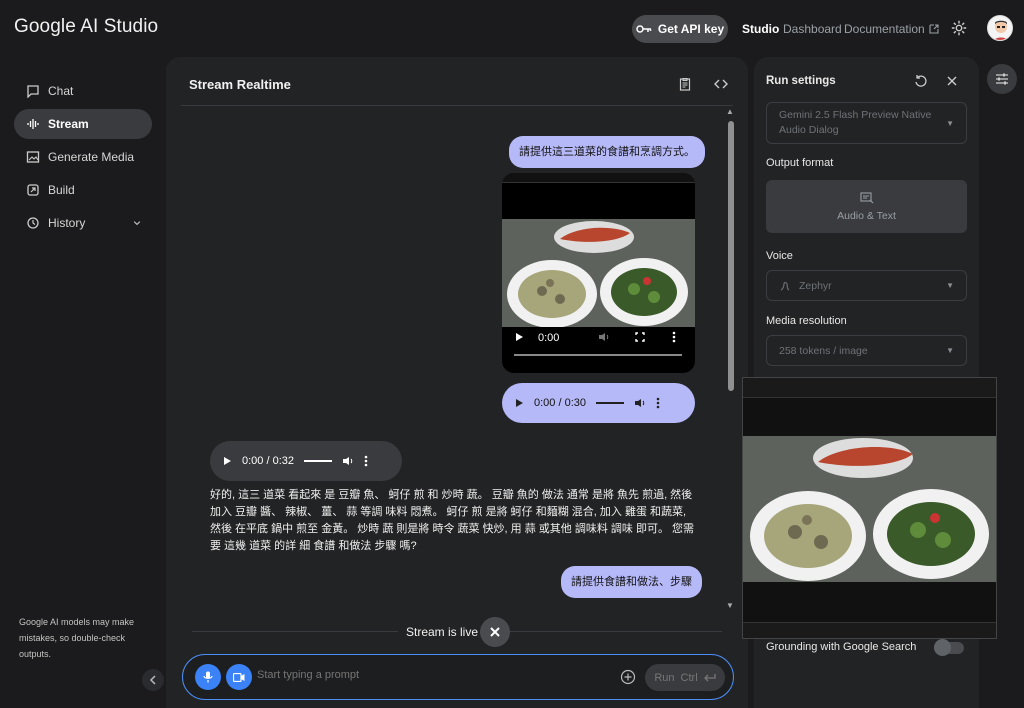 This screenshot has width=1024, height=708. I want to click on output-format-audio-text: Audio & Text, so click(866, 206).